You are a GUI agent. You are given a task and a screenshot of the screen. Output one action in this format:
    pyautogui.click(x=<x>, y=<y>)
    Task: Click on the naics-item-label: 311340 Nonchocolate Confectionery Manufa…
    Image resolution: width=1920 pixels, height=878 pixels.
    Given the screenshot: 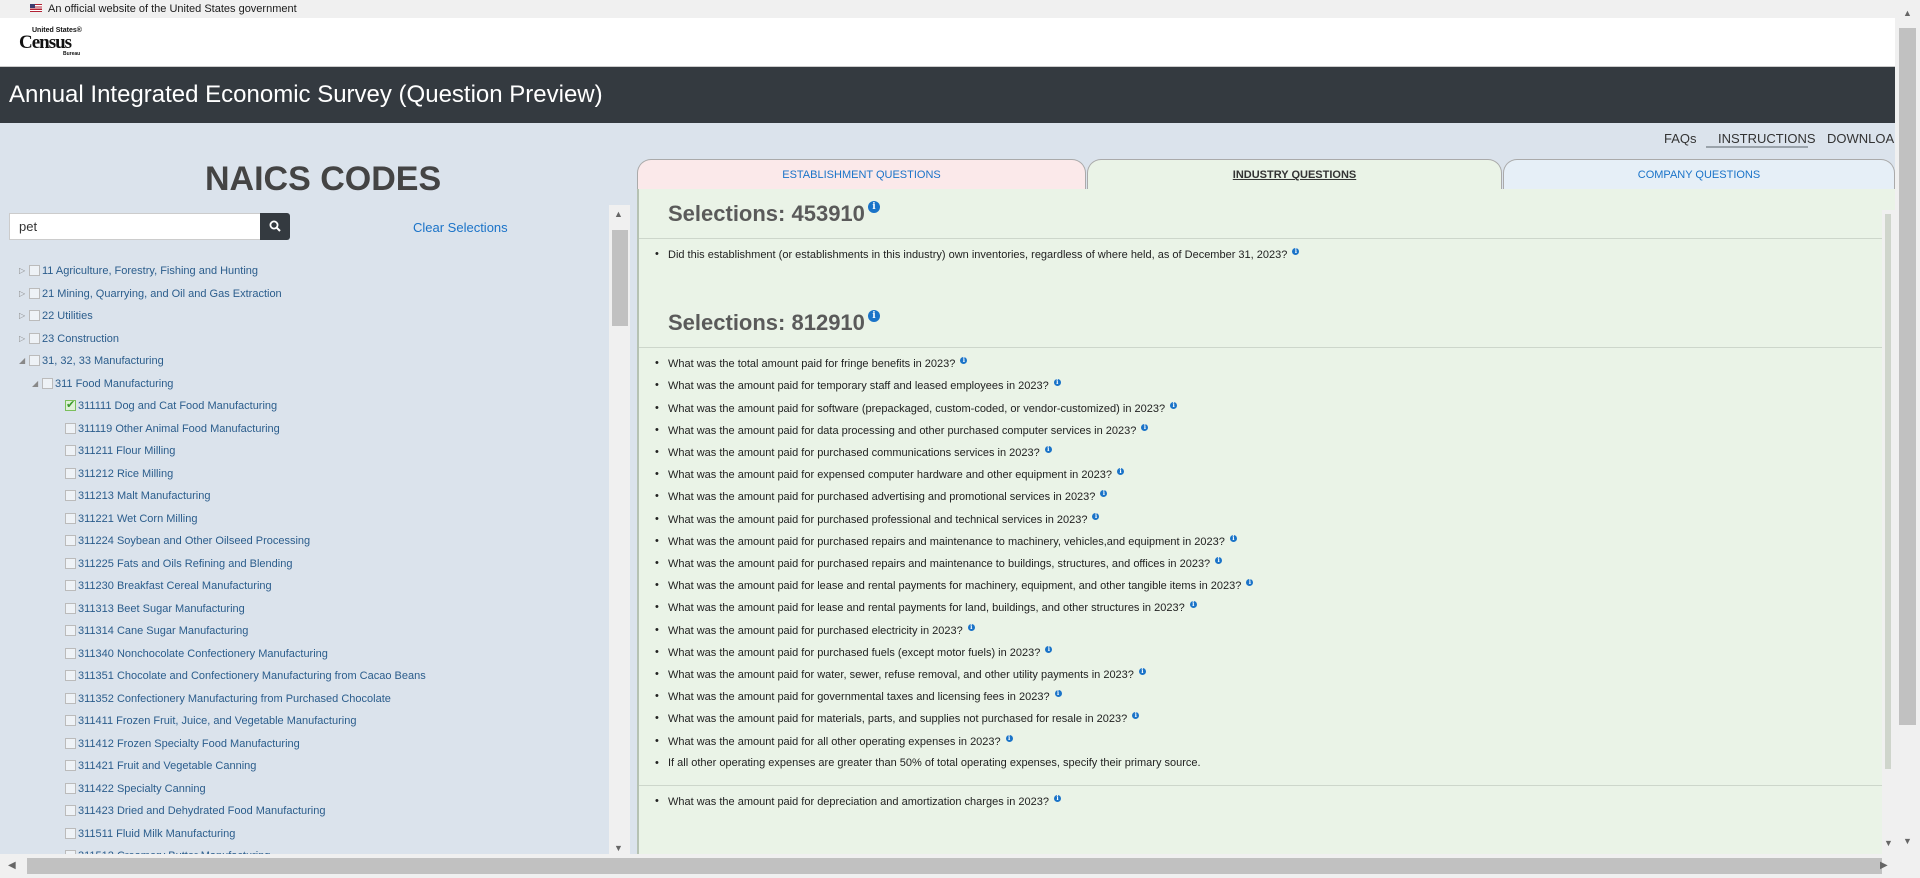 What is the action you would take?
    pyautogui.click(x=203, y=654)
    